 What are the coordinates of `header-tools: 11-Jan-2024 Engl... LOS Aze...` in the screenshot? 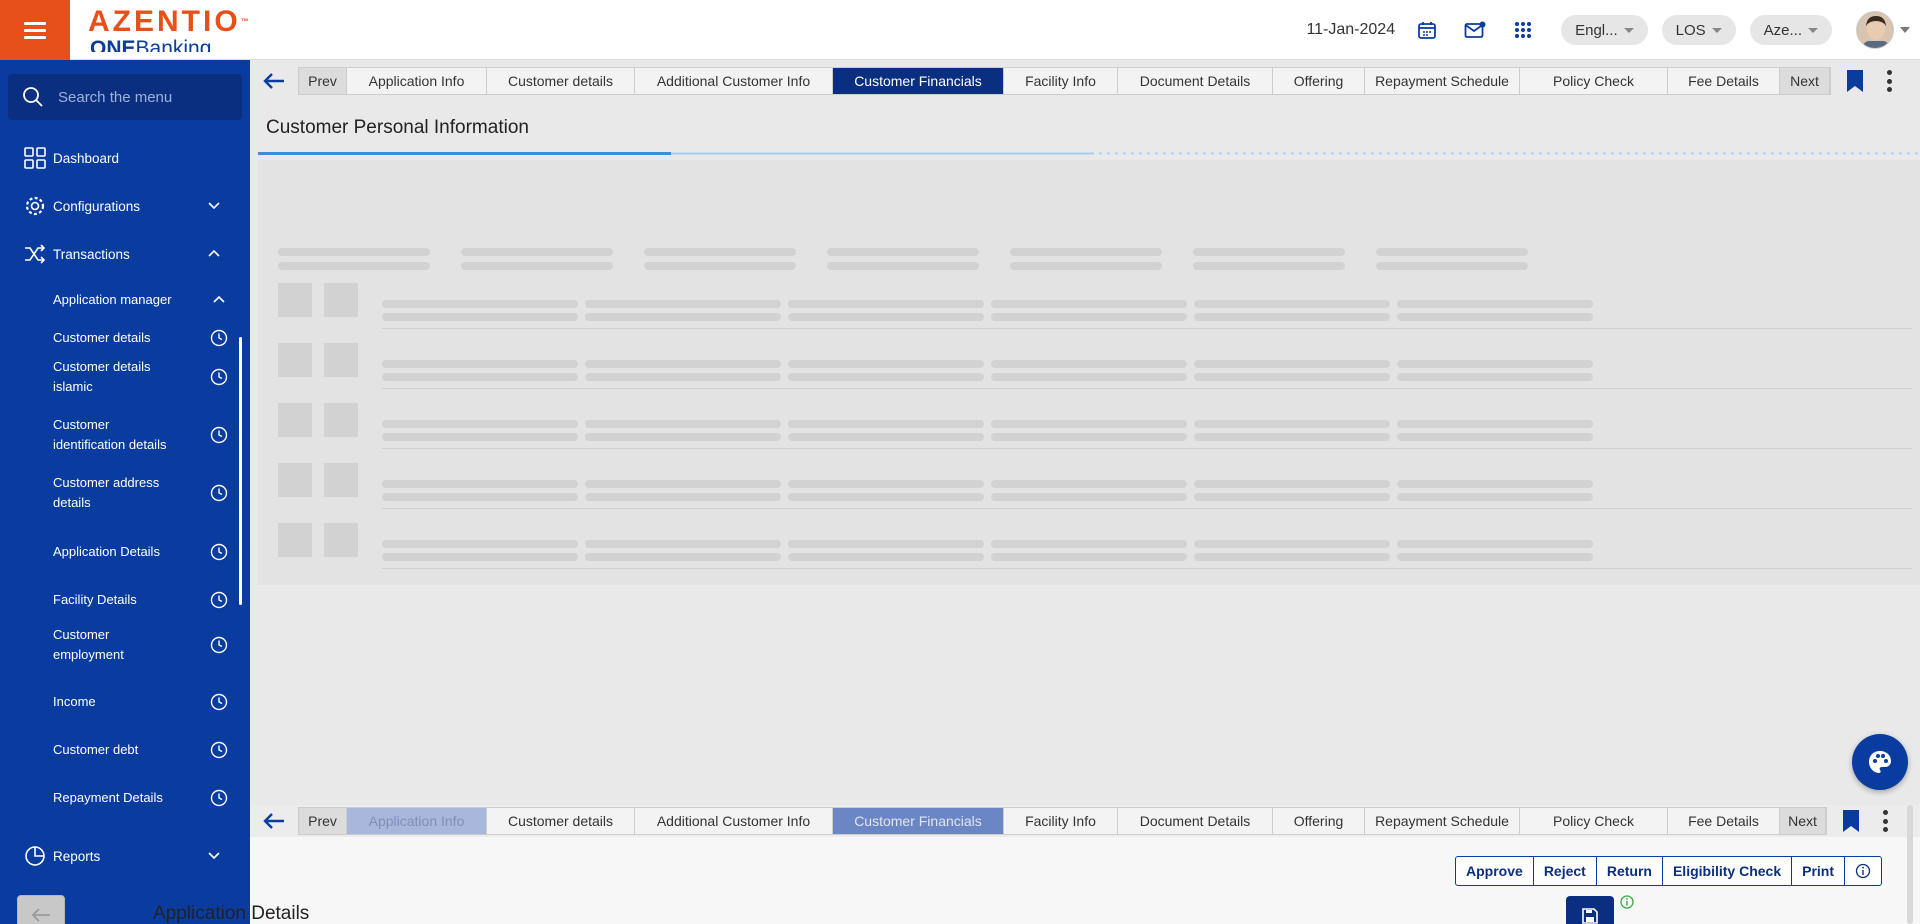 It's located at (1613, 30).